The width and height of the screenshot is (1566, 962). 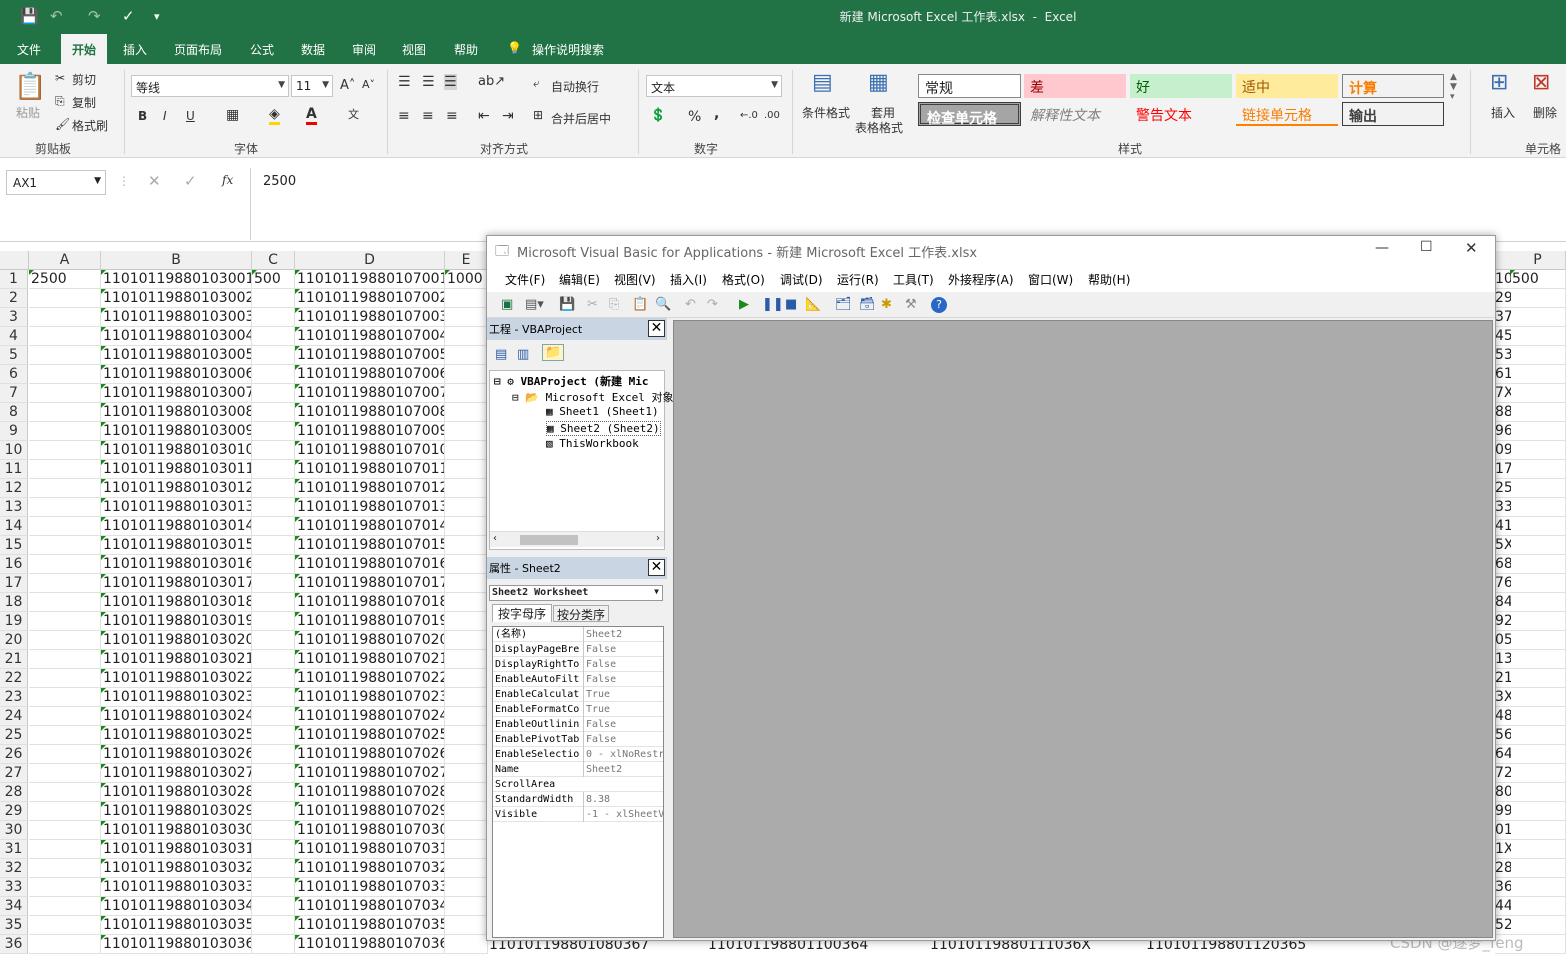 What do you see at coordinates (1538, 697) in the screenshot?
I see `cell-p23` at bounding box center [1538, 697].